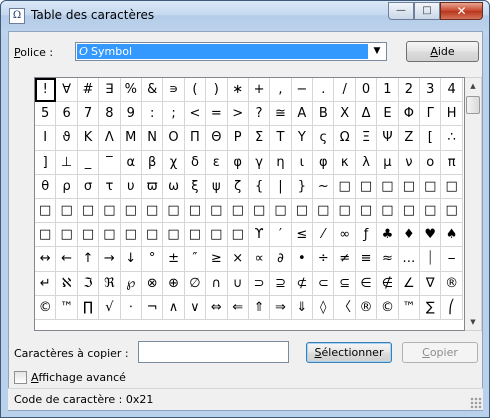  I want to click on advanced-view-option: Affichage avancé, so click(70, 377).